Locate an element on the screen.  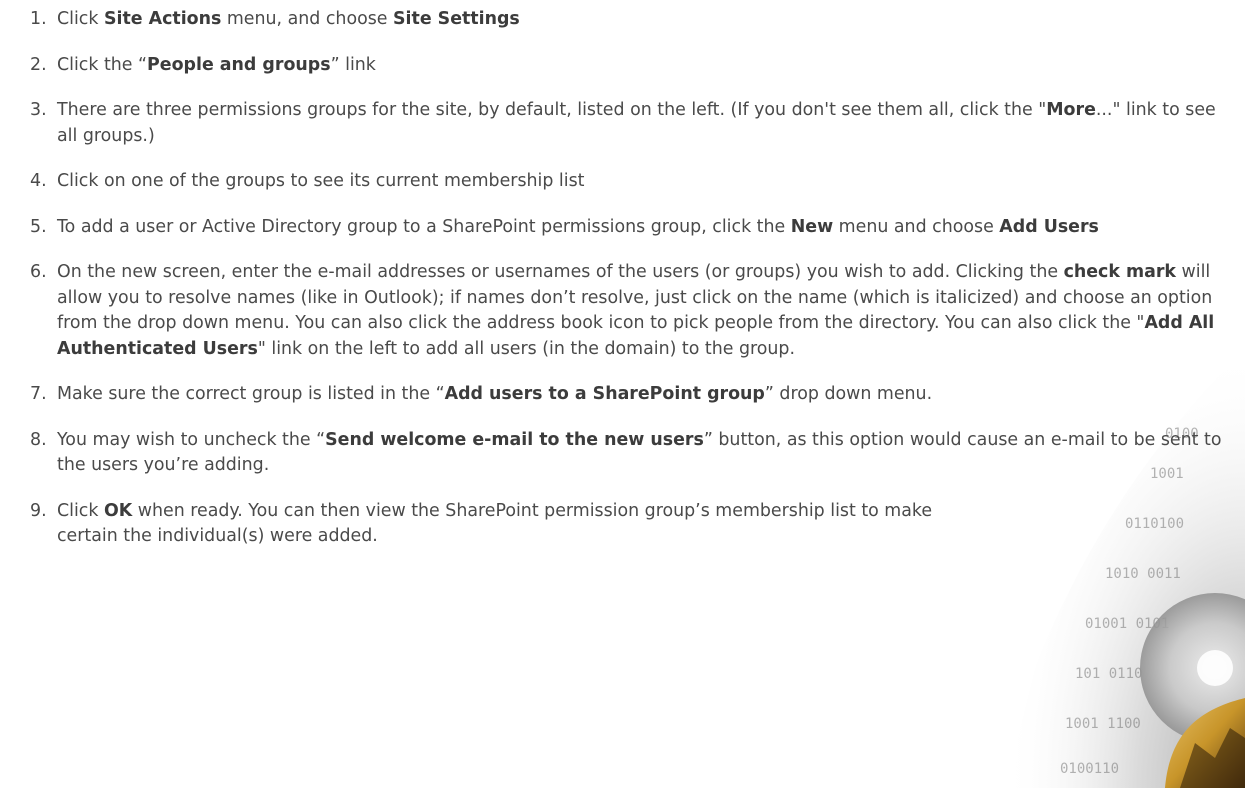
svg-text: 101 0110 is located at coordinates (1108, 674).